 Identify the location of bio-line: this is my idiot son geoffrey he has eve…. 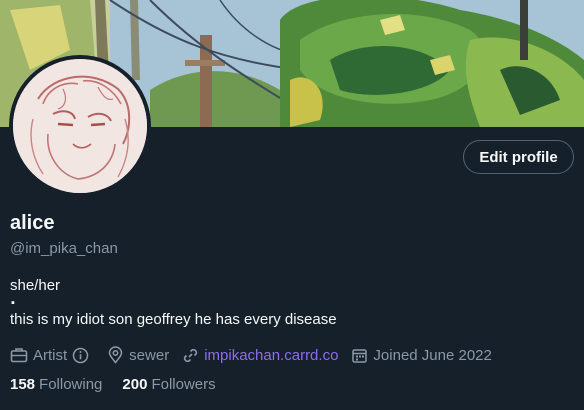
(173, 319).